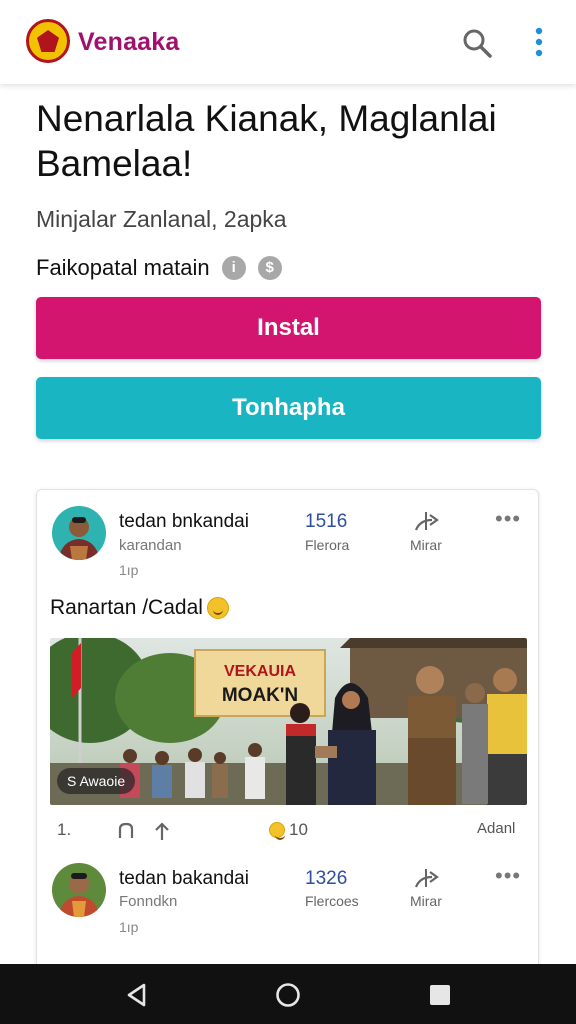 This screenshot has width=576, height=1024. What do you see at coordinates (277, 831) in the screenshot?
I see `laugh-emoji-icon` at bounding box center [277, 831].